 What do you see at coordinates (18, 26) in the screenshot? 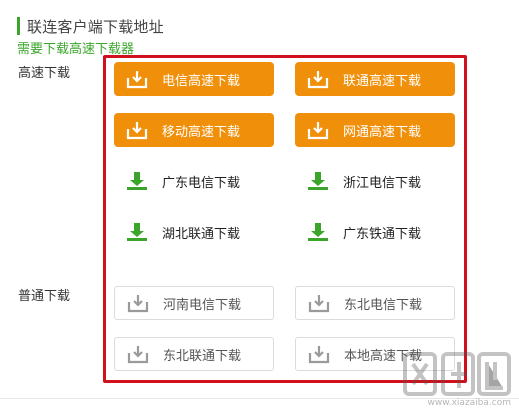
I see `header-accent-bar` at bounding box center [18, 26].